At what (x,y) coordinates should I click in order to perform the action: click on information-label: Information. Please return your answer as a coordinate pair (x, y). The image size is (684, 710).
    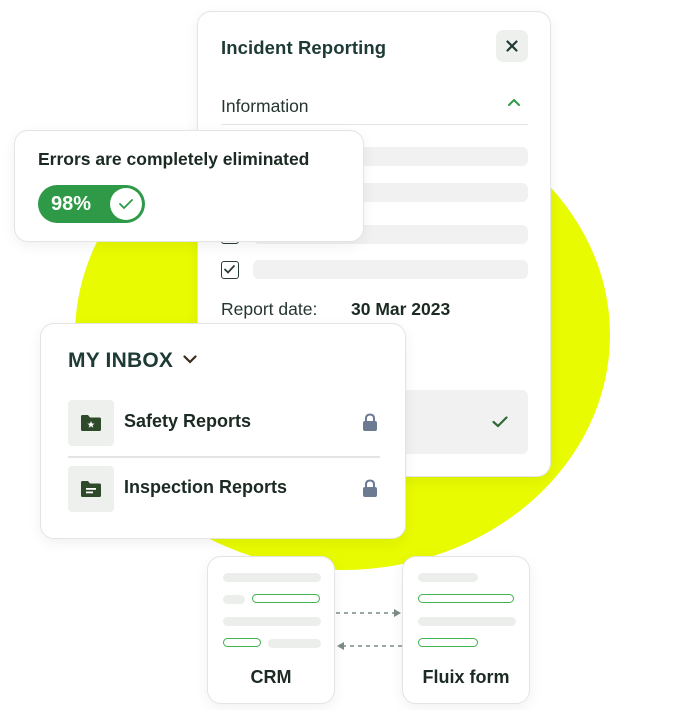
    Looking at the image, I should click on (265, 106).